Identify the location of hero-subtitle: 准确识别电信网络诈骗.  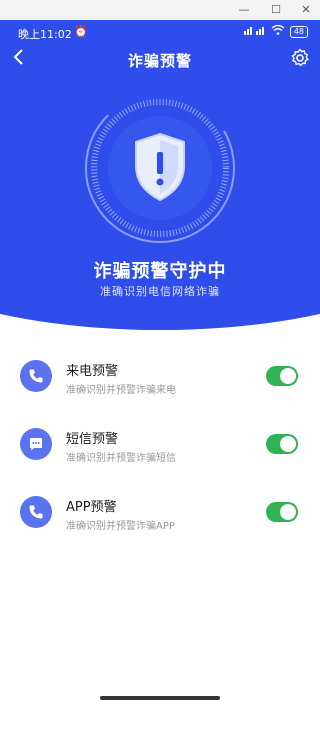
(160, 291).